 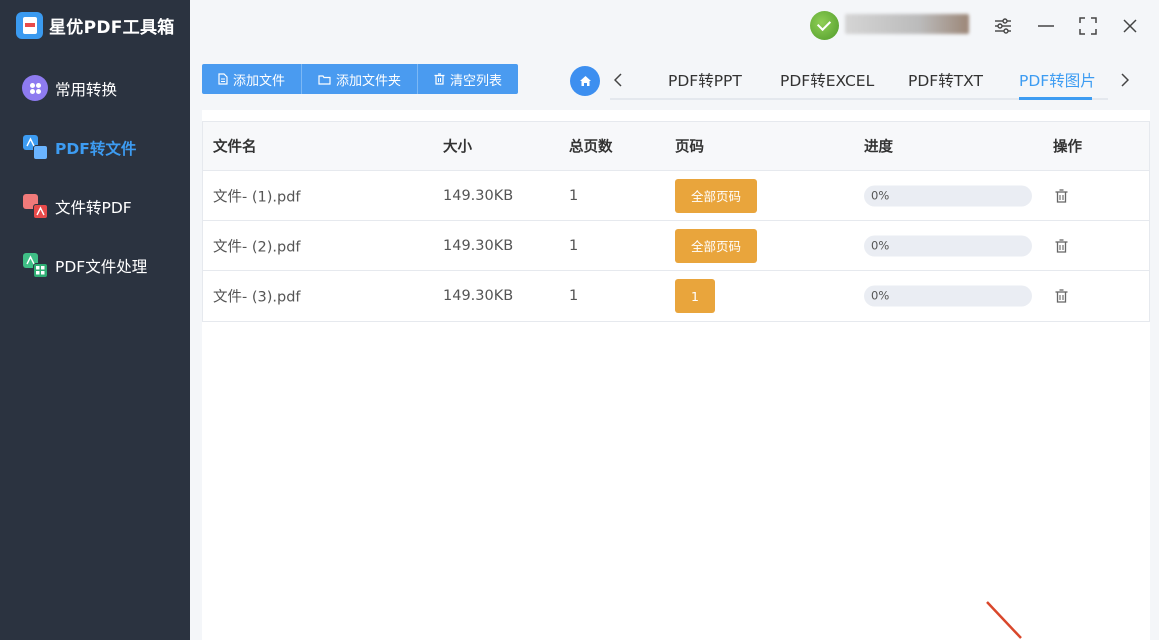 I want to click on maximize-button, so click(x=1088, y=26).